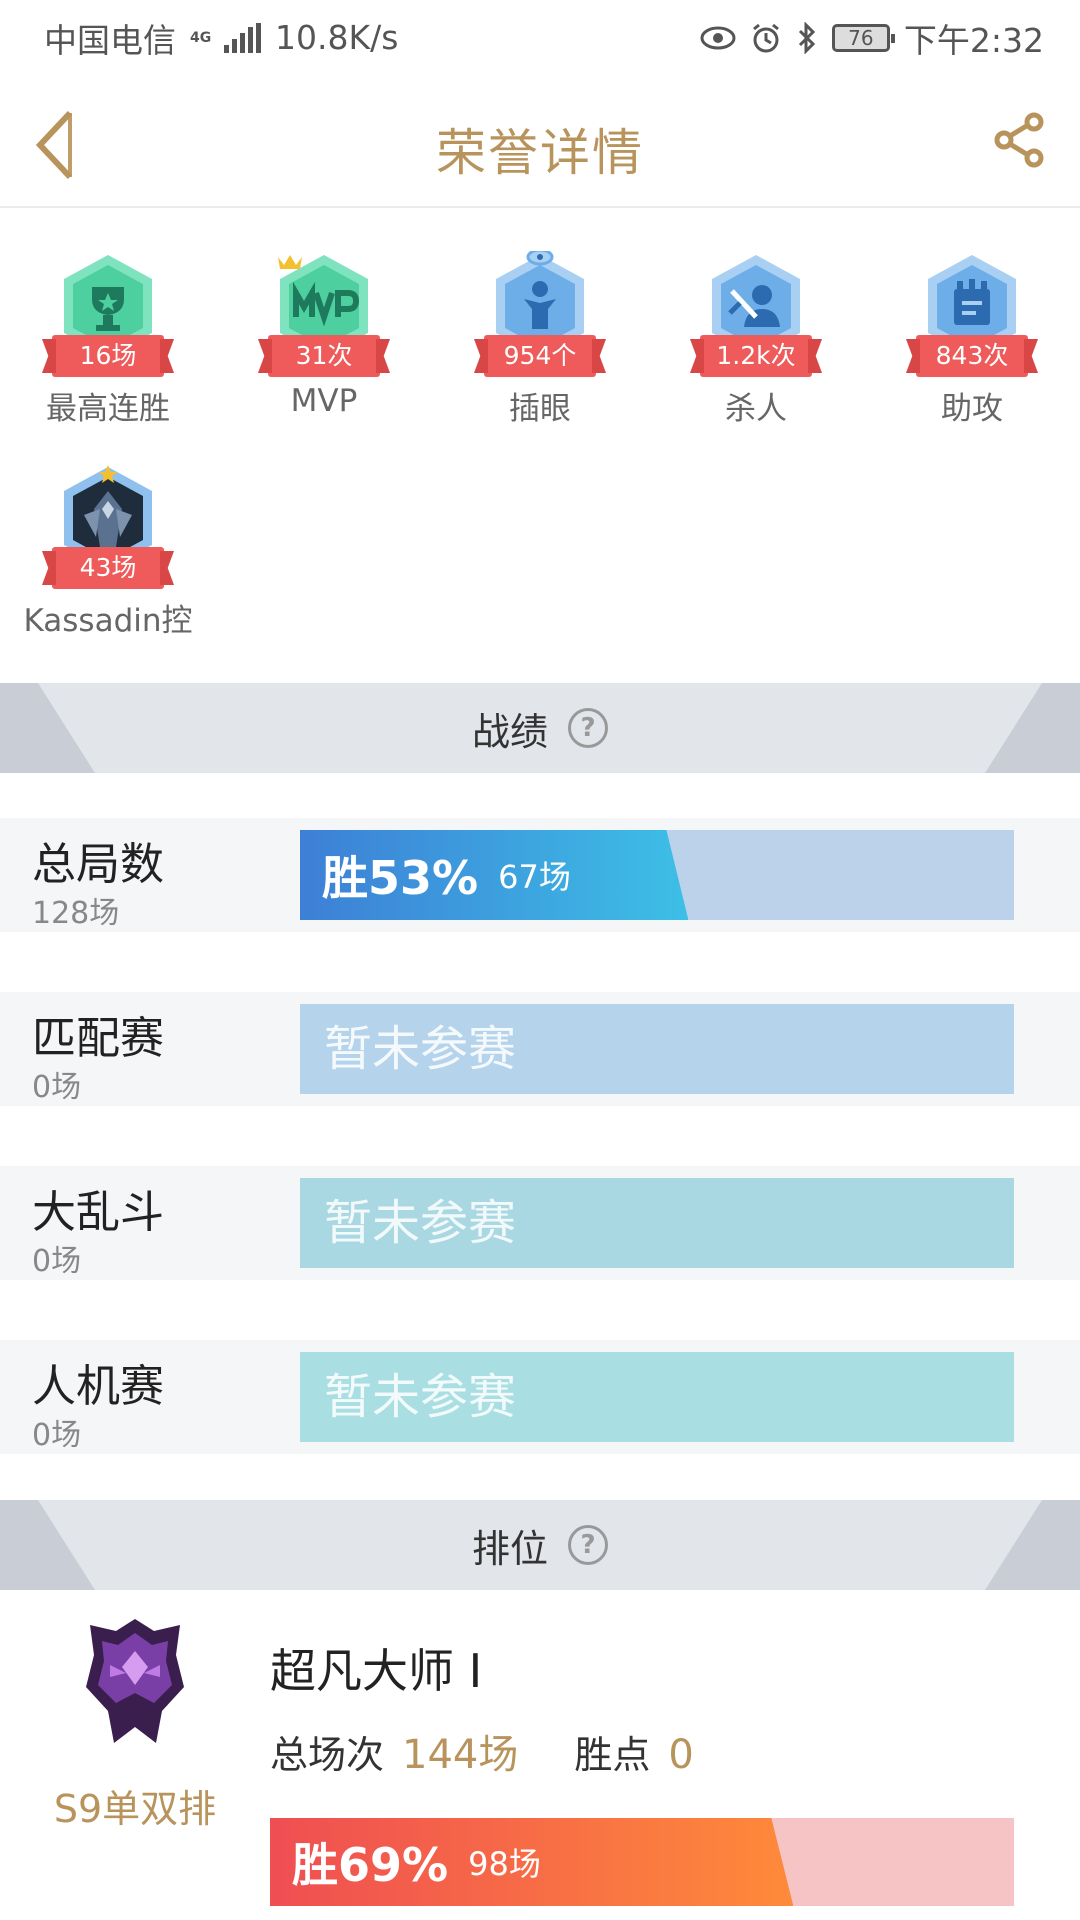 Image resolution: width=1080 pixels, height=1920 pixels. I want to click on battery-level: 76, so click(861, 37).